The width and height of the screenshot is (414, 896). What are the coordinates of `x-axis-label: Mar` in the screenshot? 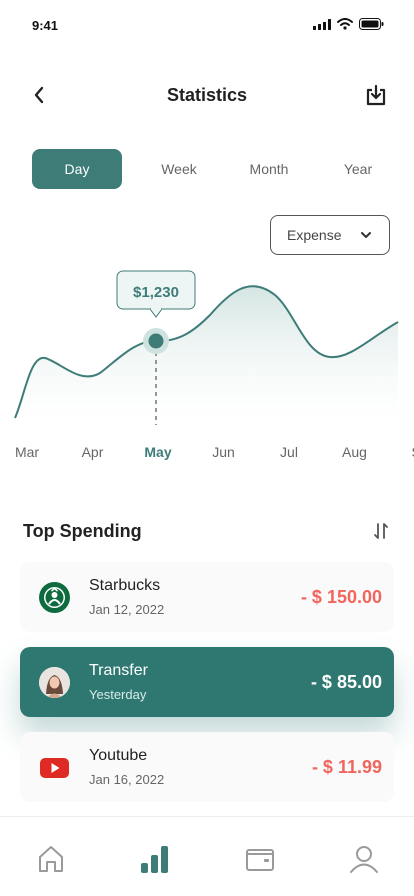 It's located at (27, 452).